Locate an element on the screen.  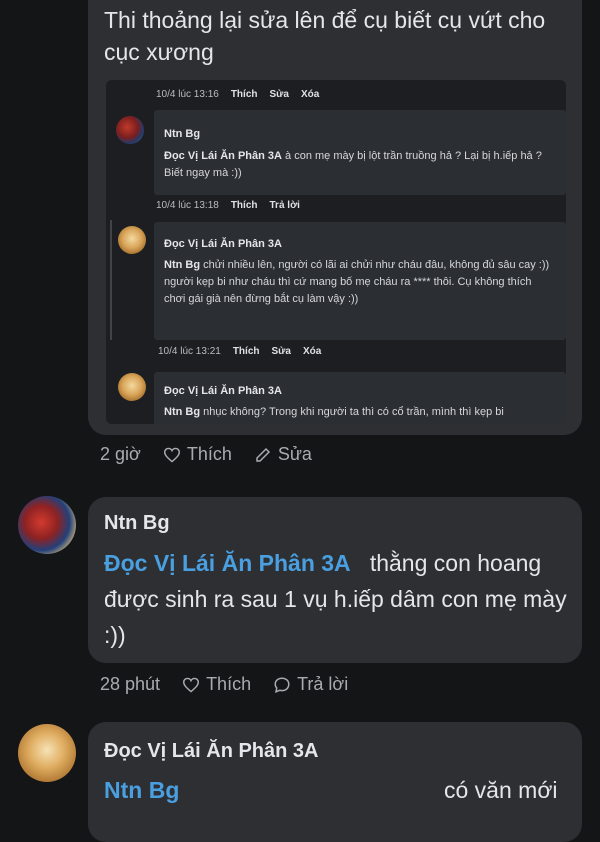
comment-author: Ntn Bg is located at coordinates (137, 523).